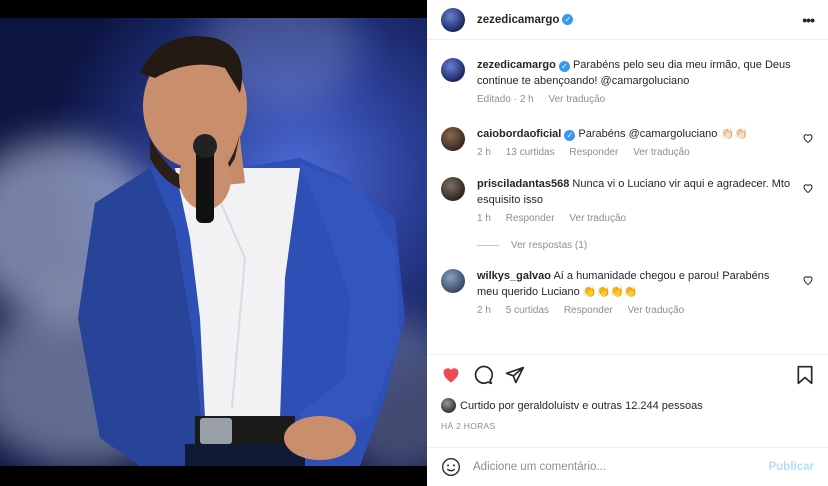  Describe the element at coordinates (645, 245) in the screenshot. I see `view-replies: Ver respostas (1)` at that location.